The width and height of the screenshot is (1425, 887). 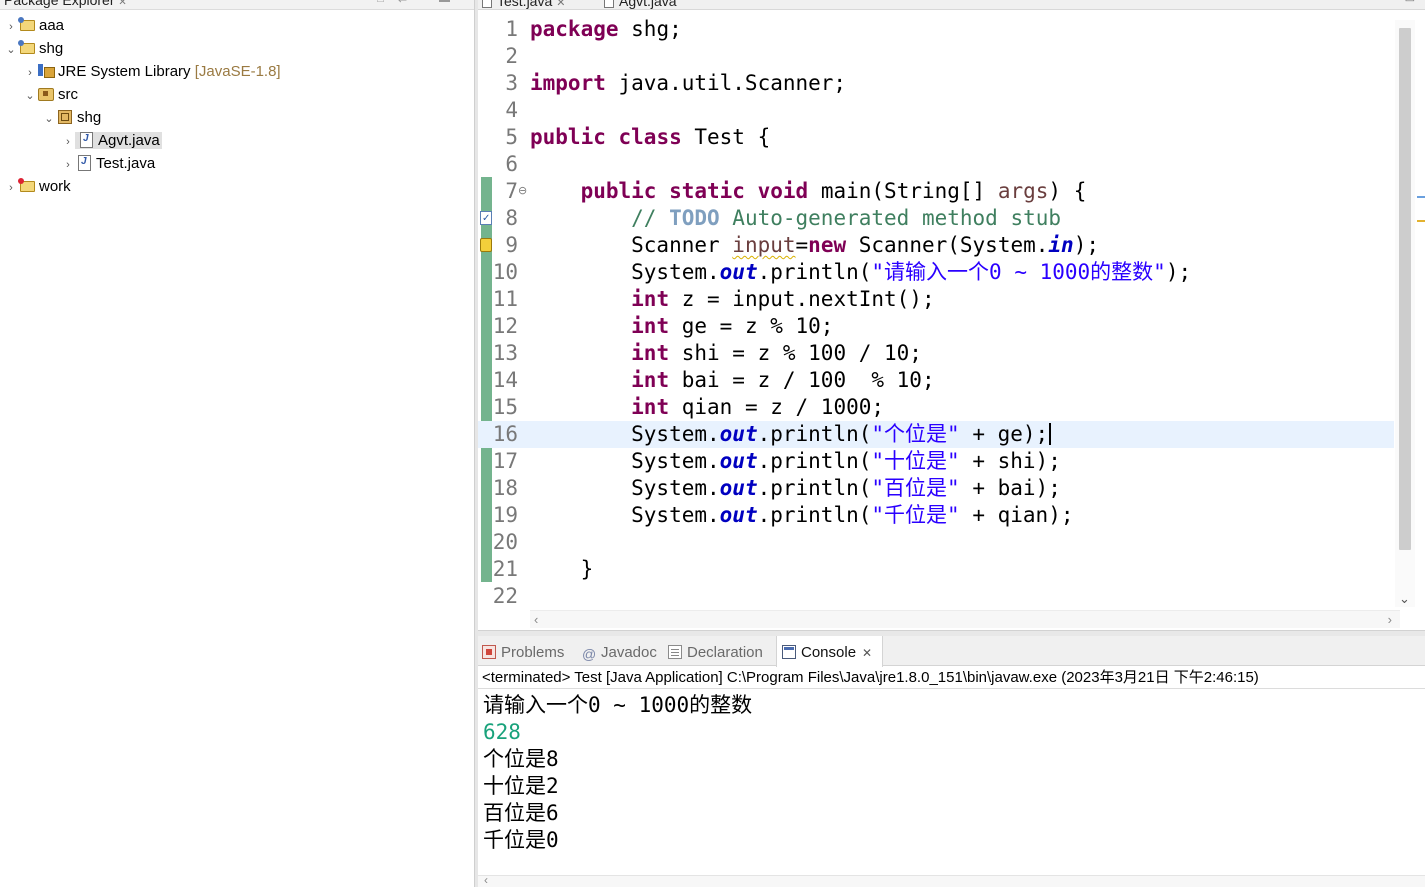 I want to click on explorer-header: Package Explorer ✕ □⇄▪▬, so click(x=237, y=5).